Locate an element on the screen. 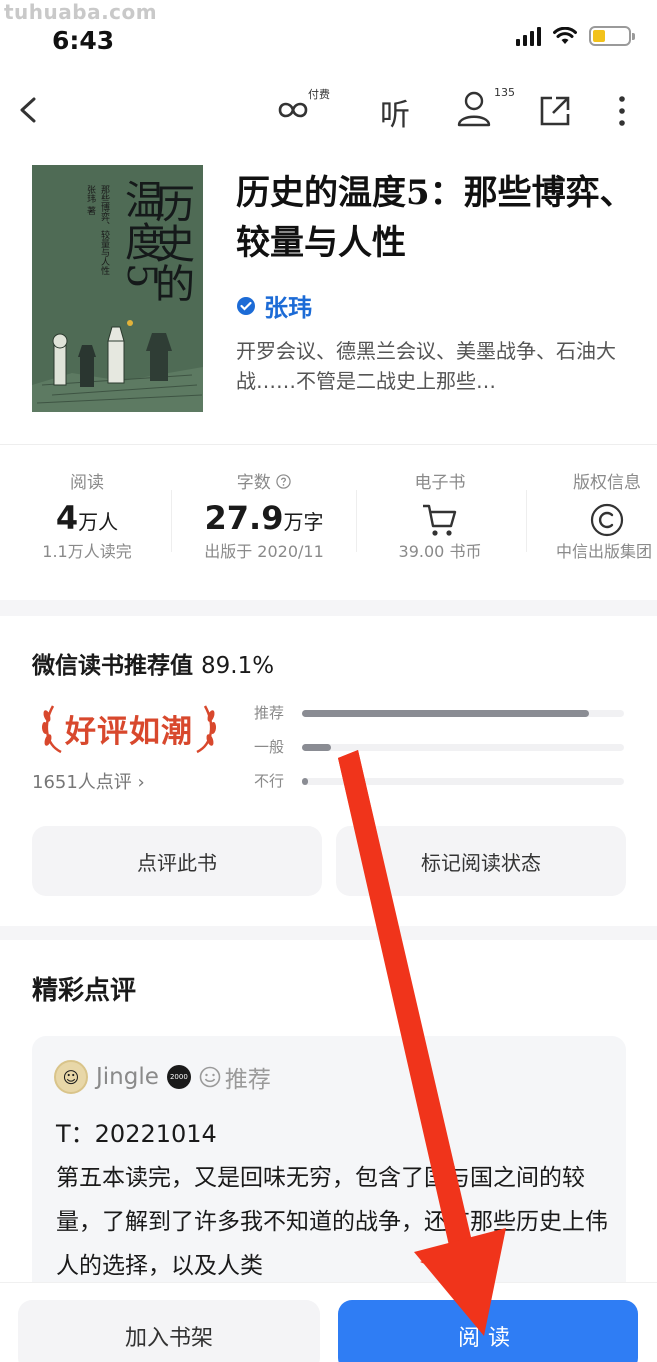 This screenshot has width=657, height=1362. stat-sub: 出版于 2020/11 is located at coordinates (264, 551).